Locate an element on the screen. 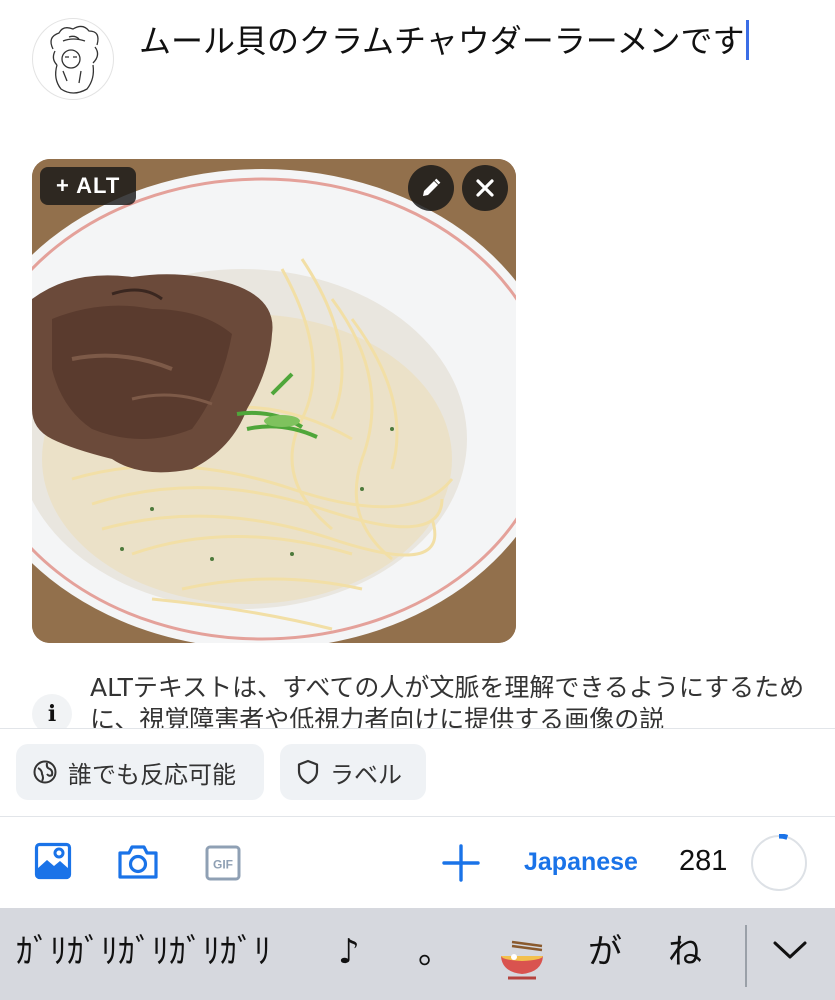 This screenshot has width=835, height=1000. image-picker-button is located at coordinates (53, 863).